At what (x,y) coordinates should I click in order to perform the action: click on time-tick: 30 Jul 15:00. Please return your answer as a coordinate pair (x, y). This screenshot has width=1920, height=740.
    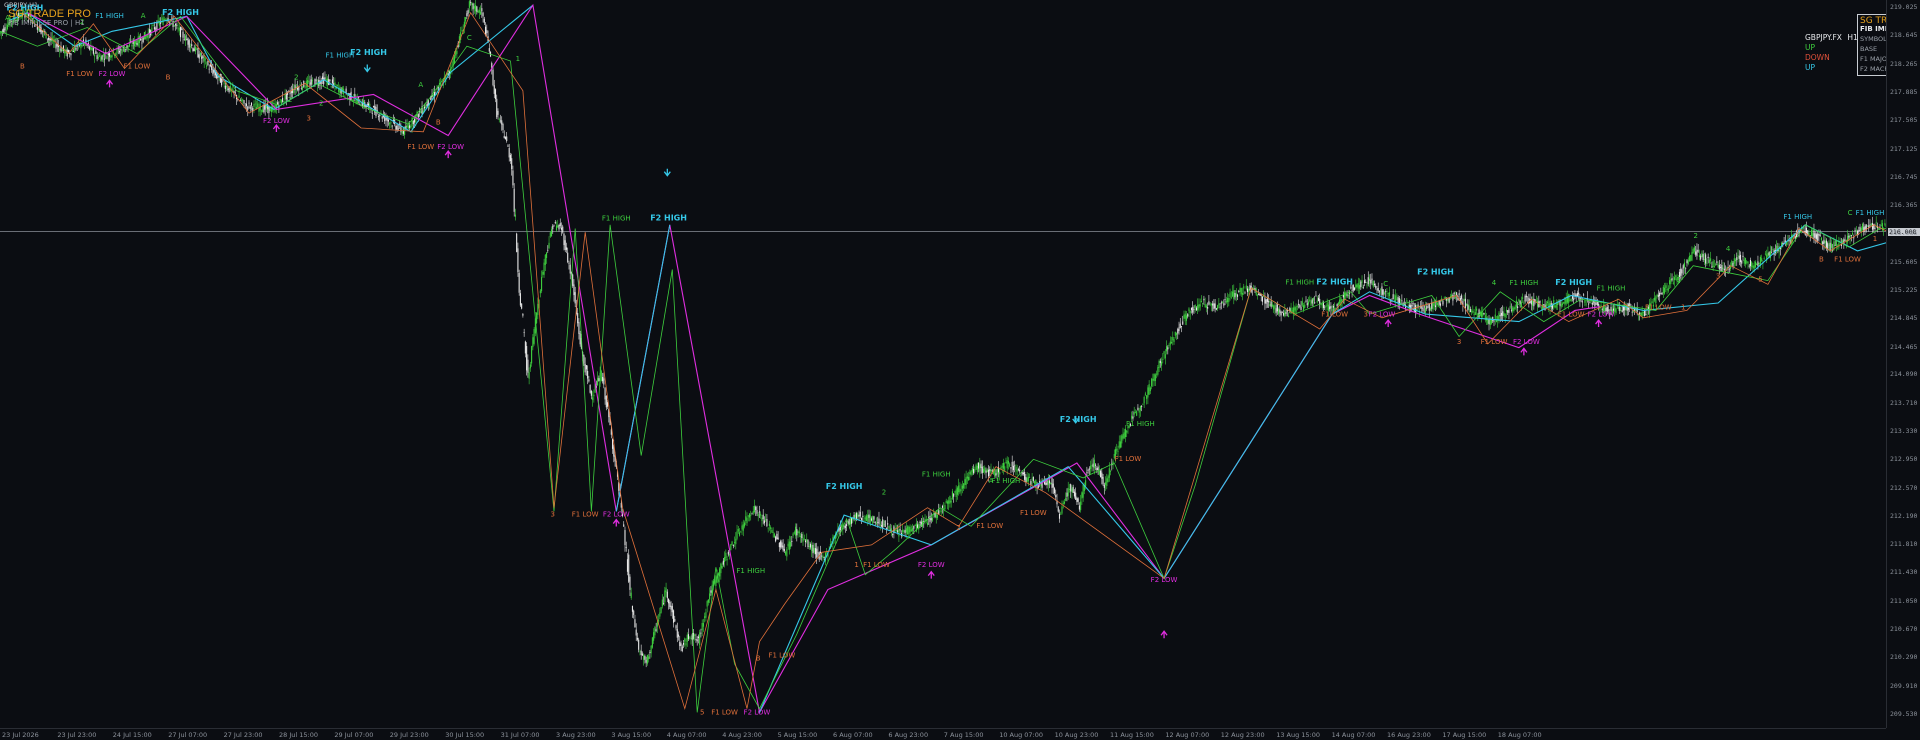
    Looking at the image, I should click on (464, 735).